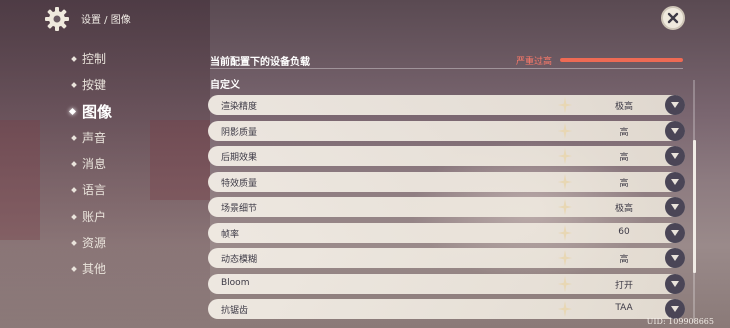 The width and height of the screenshot is (730, 328). What do you see at coordinates (446, 68) in the screenshot?
I see `divider` at bounding box center [446, 68].